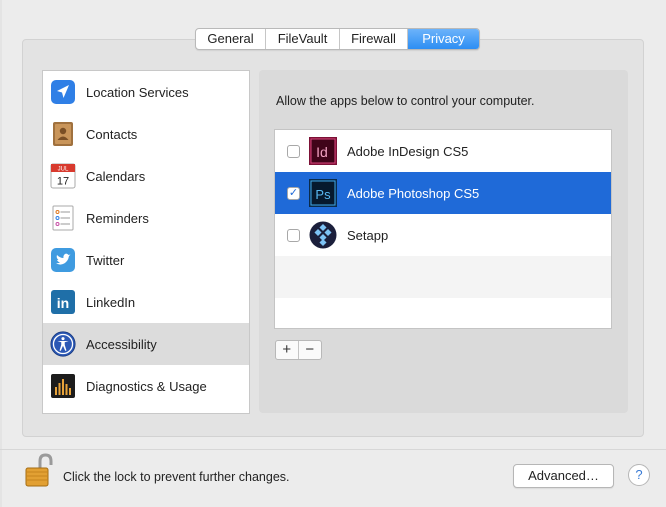  Describe the element at coordinates (63, 260) in the screenshot. I see `twitter-bird-icon` at that location.